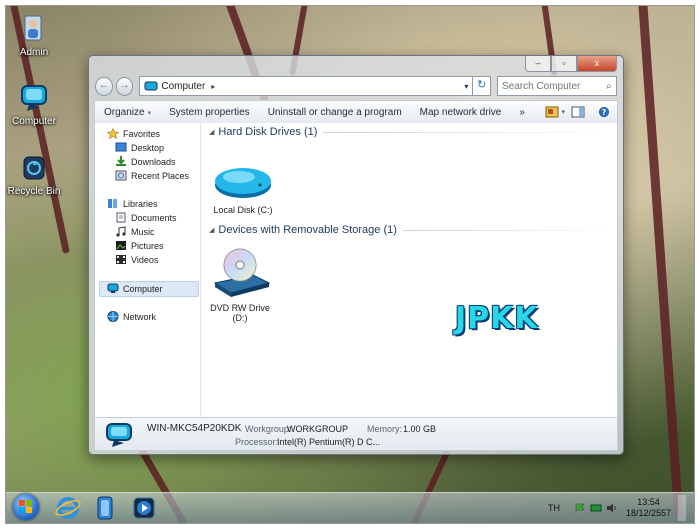 The width and height of the screenshot is (700, 529). What do you see at coordinates (554, 508) in the screenshot?
I see `language-indicator: TH` at bounding box center [554, 508].